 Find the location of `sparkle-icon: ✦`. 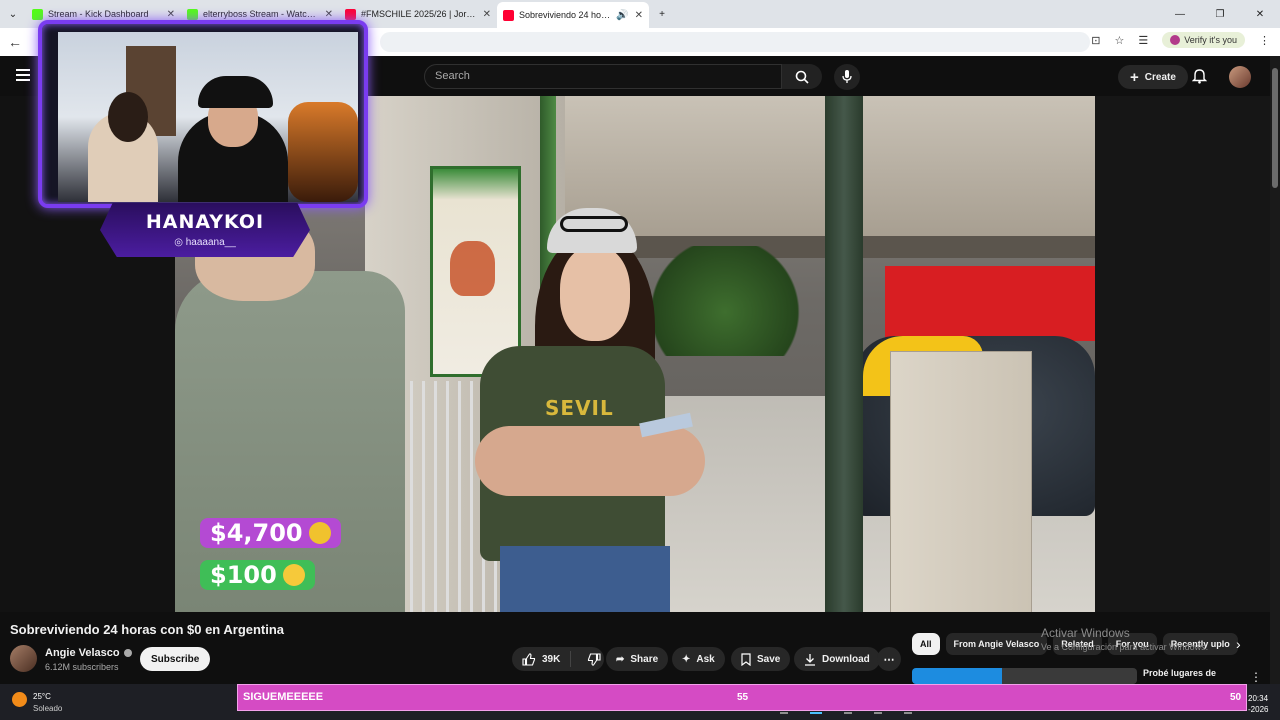

sparkle-icon: ✦ is located at coordinates (686, 659).